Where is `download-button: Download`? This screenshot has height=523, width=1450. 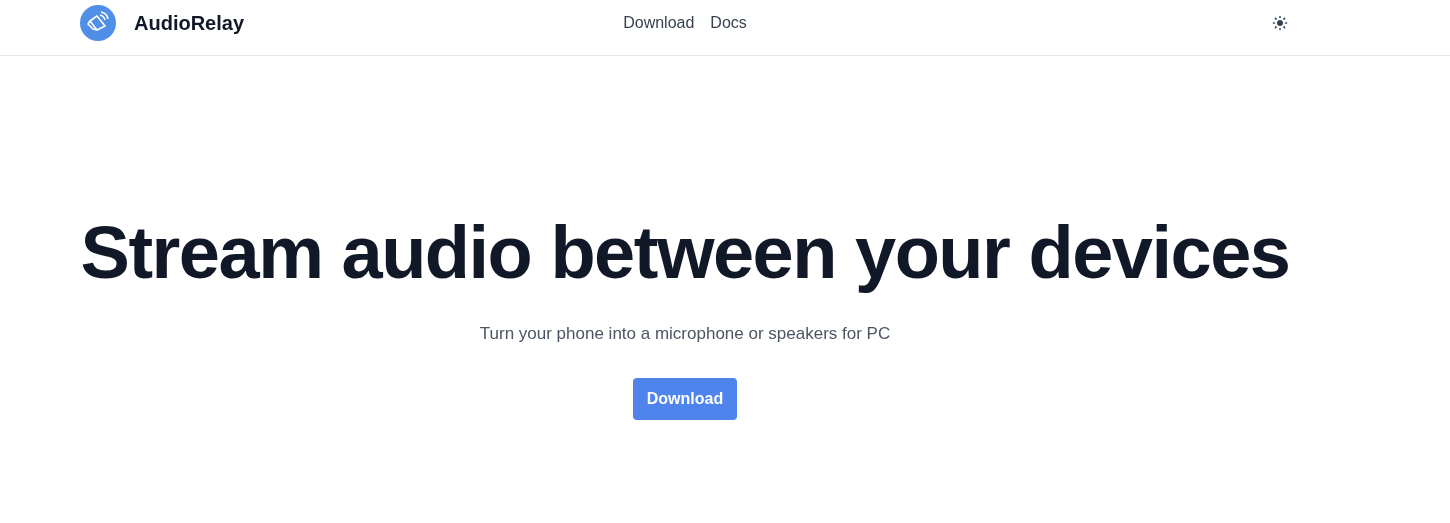
download-button: Download is located at coordinates (685, 399).